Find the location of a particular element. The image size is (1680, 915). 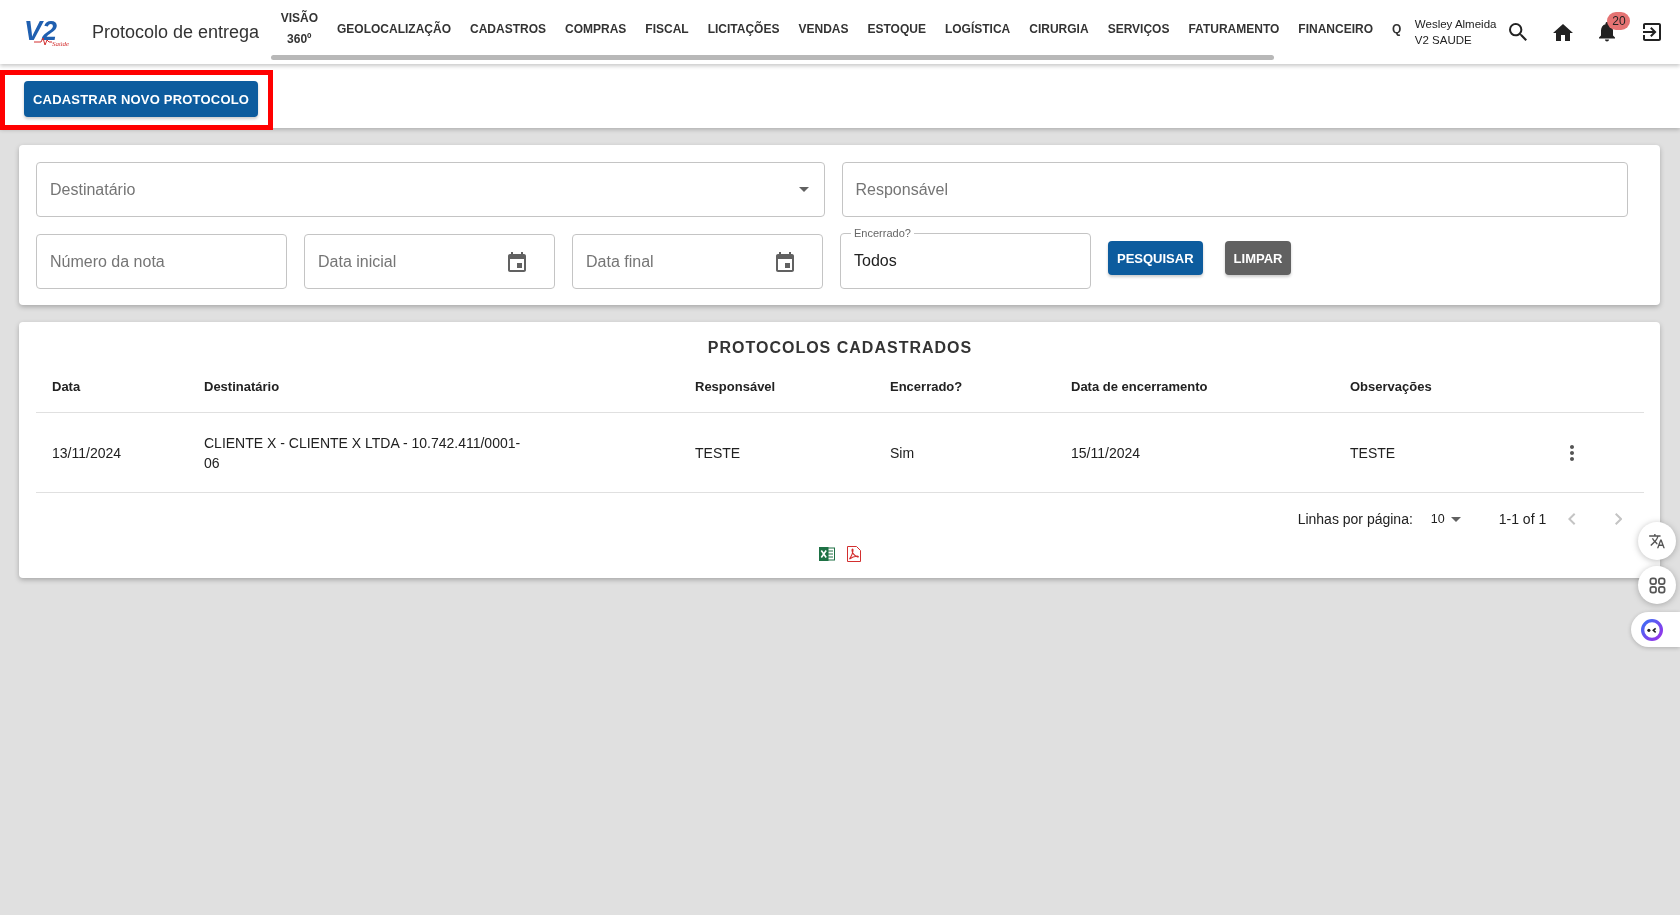

rows-per-page-select: 10 is located at coordinates (1445, 519).